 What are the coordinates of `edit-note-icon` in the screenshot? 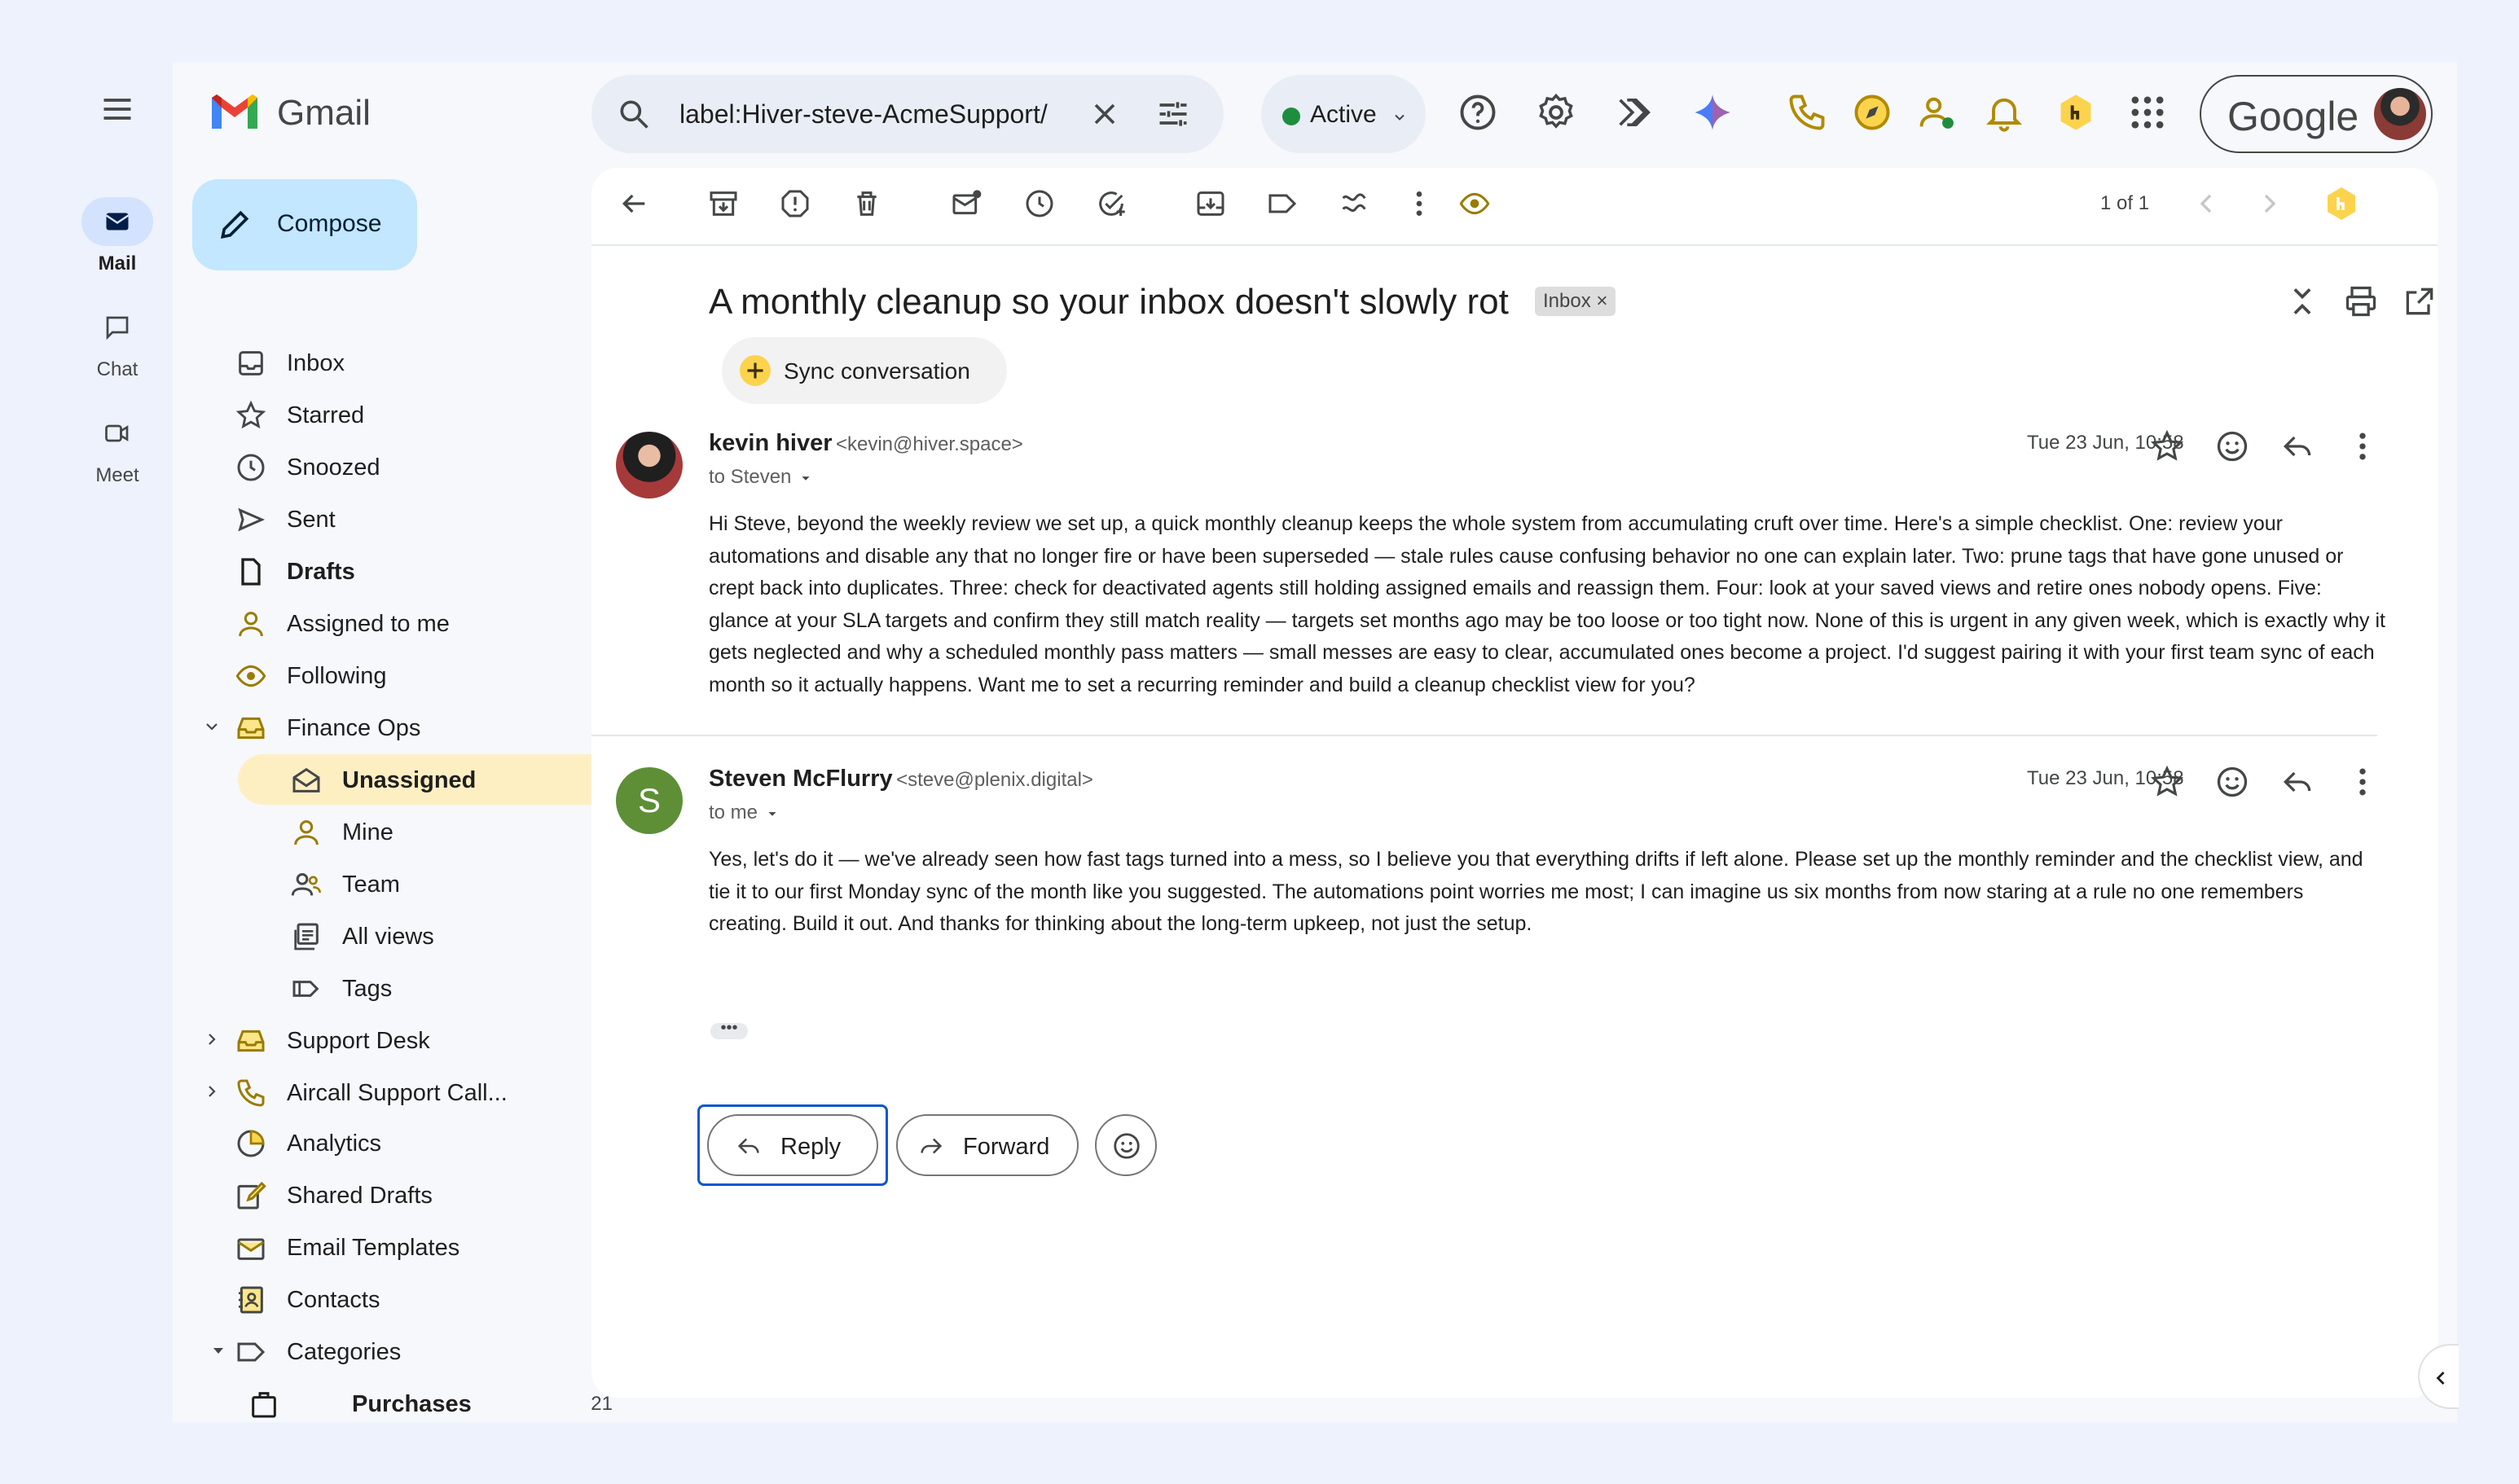 It's located at (251, 1195).